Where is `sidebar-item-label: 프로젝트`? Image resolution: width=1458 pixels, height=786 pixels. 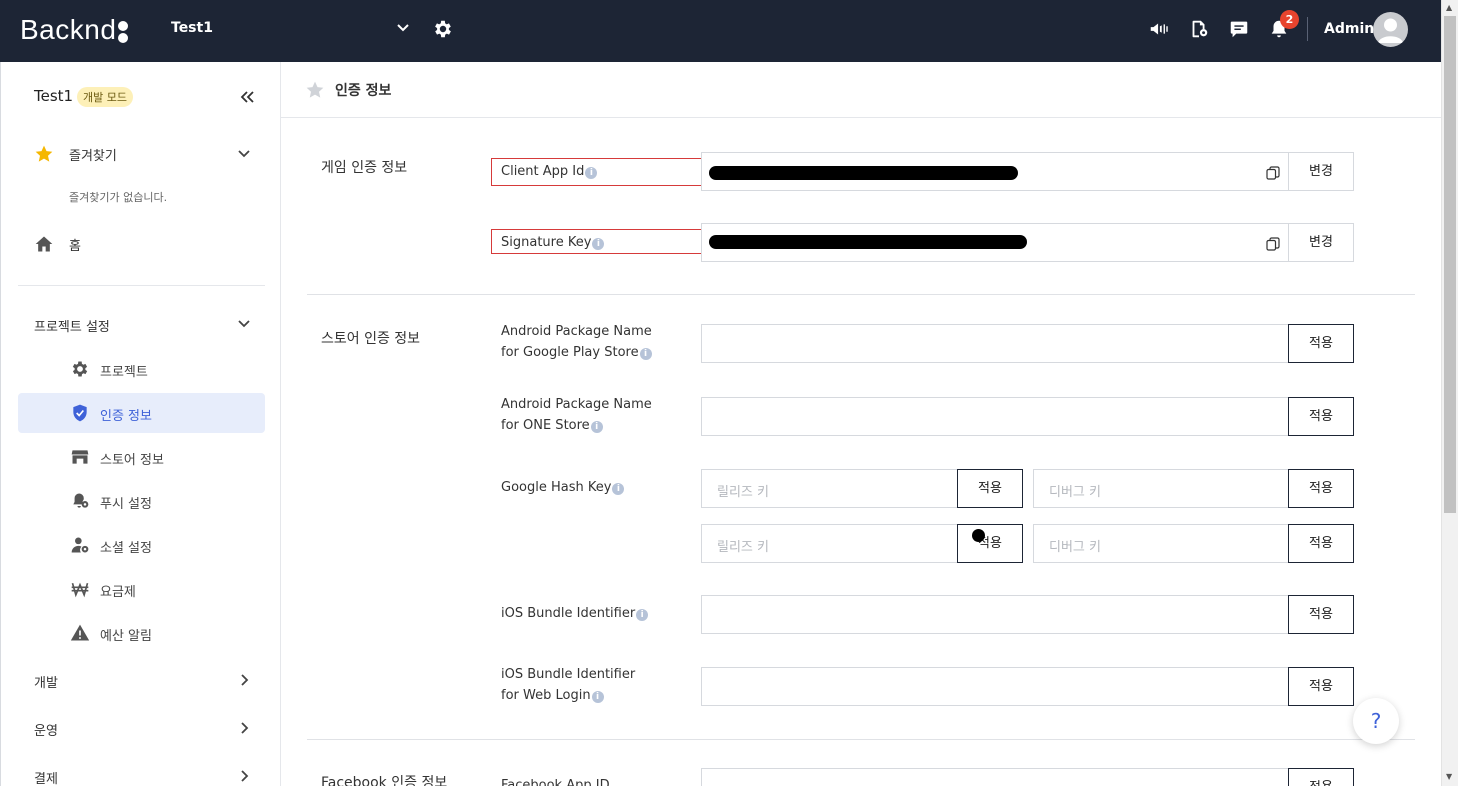
sidebar-item-label: 프로젝트 is located at coordinates (124, 372).